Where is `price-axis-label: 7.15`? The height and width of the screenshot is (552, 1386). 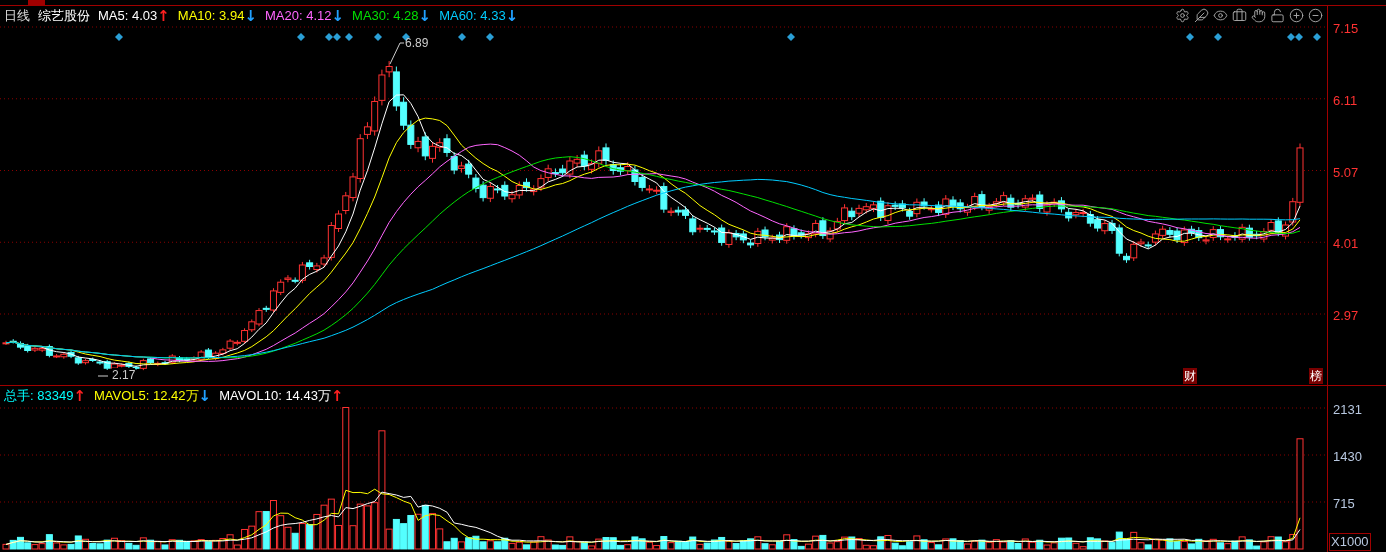 price-axis-label: 7.15 is located at coordinates (1346, 29).